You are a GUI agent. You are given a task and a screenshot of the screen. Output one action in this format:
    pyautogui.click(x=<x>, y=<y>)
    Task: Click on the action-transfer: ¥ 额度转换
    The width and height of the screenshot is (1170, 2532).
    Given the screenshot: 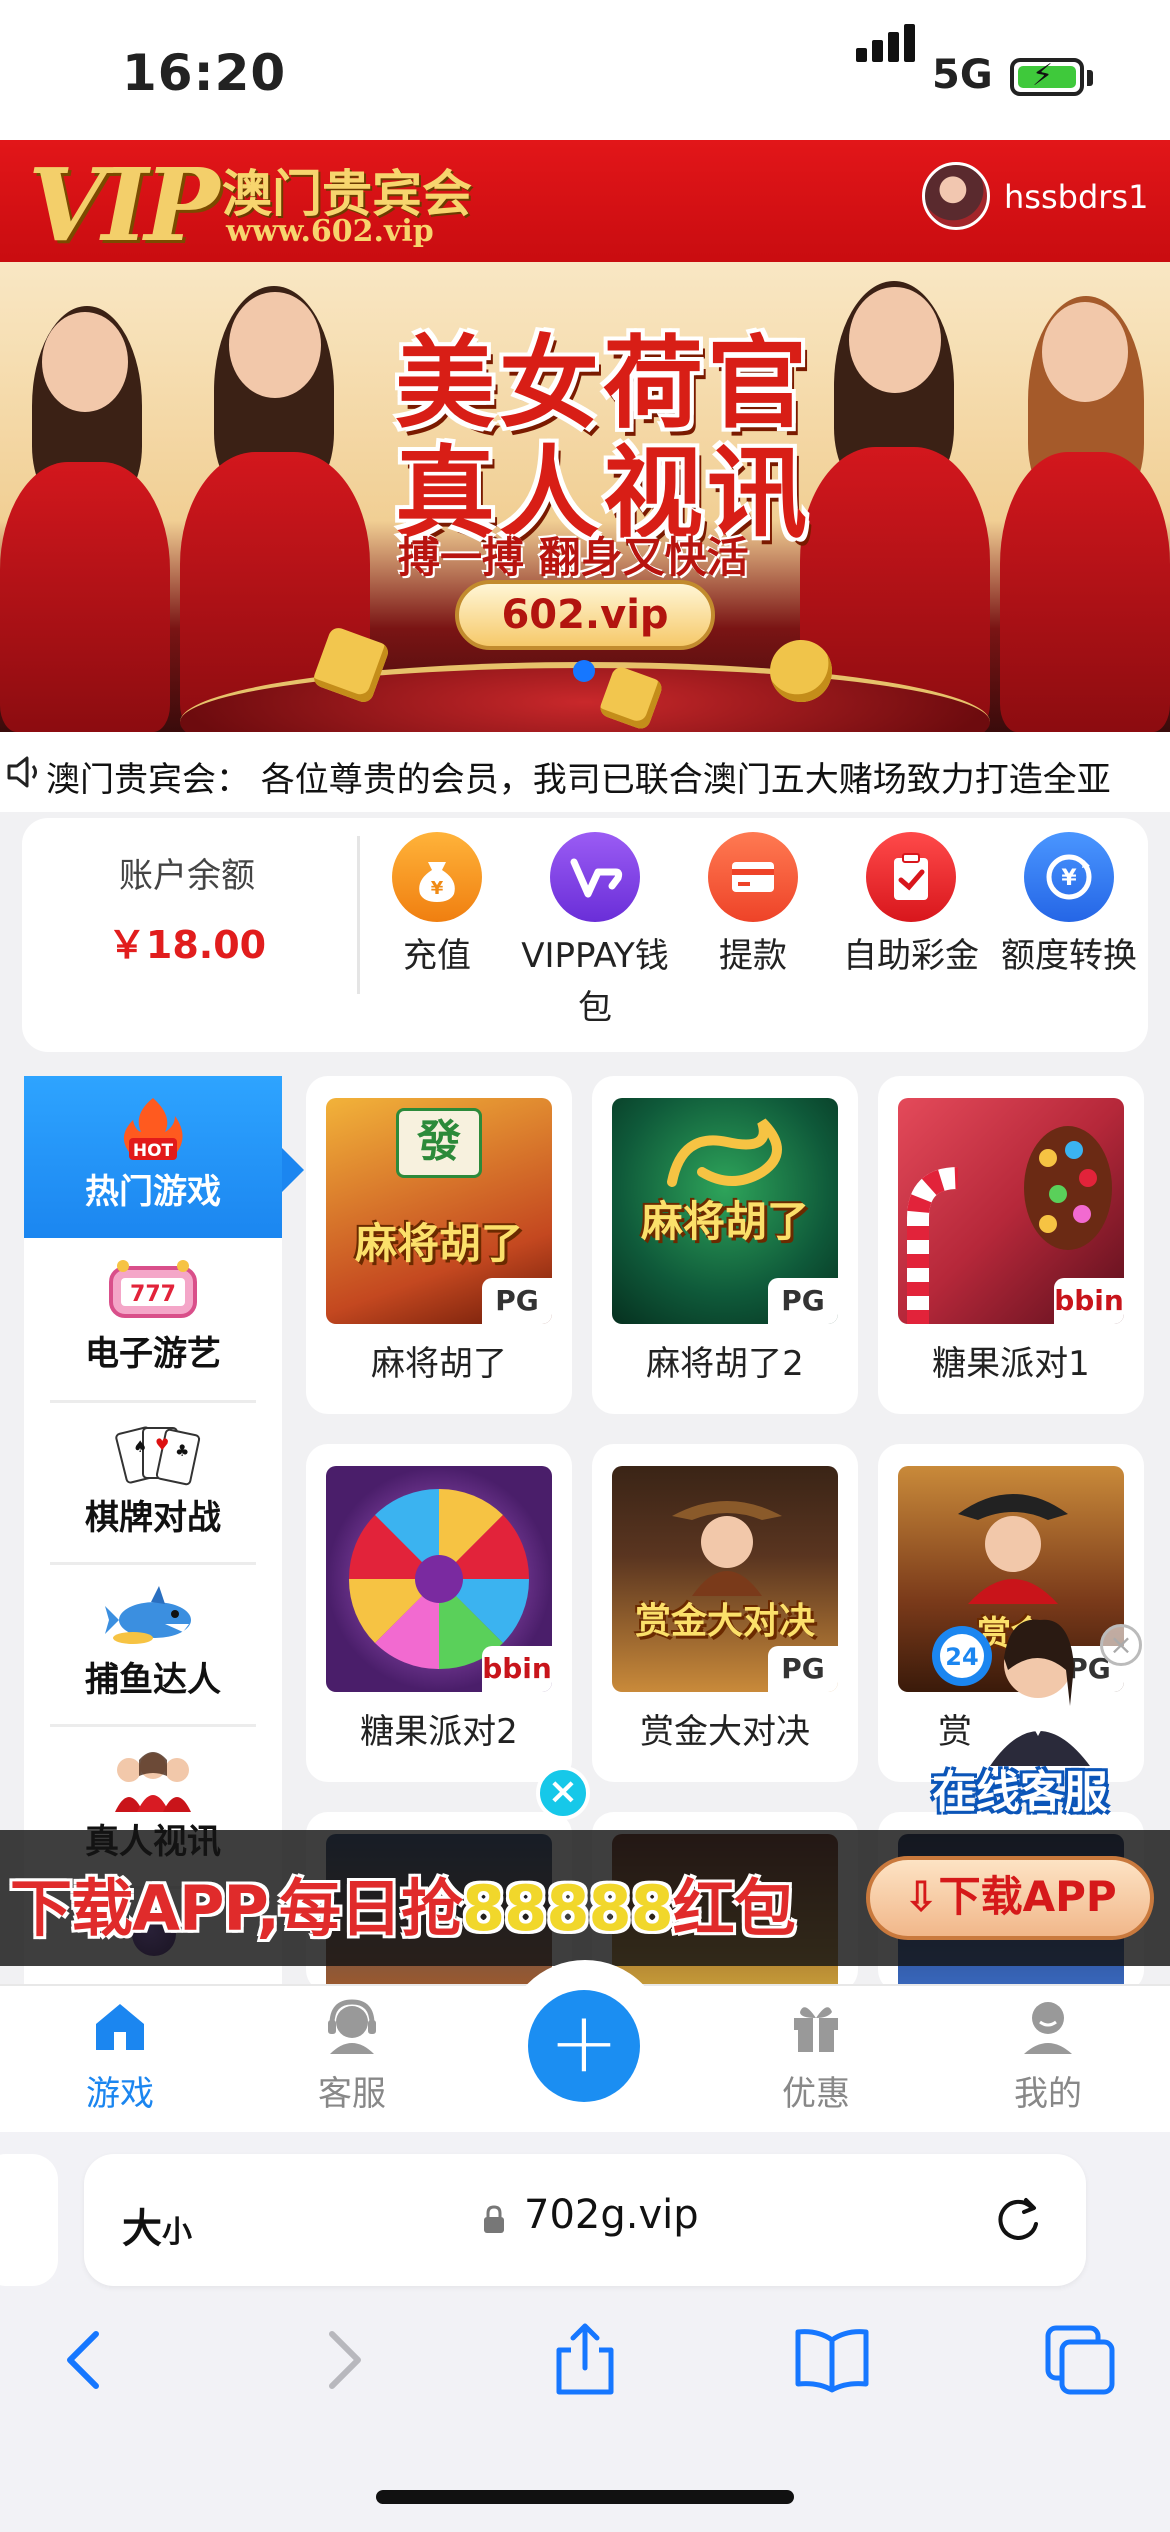 What is the action you would take?
    pyautogui.click(x=1069, y=907)
    